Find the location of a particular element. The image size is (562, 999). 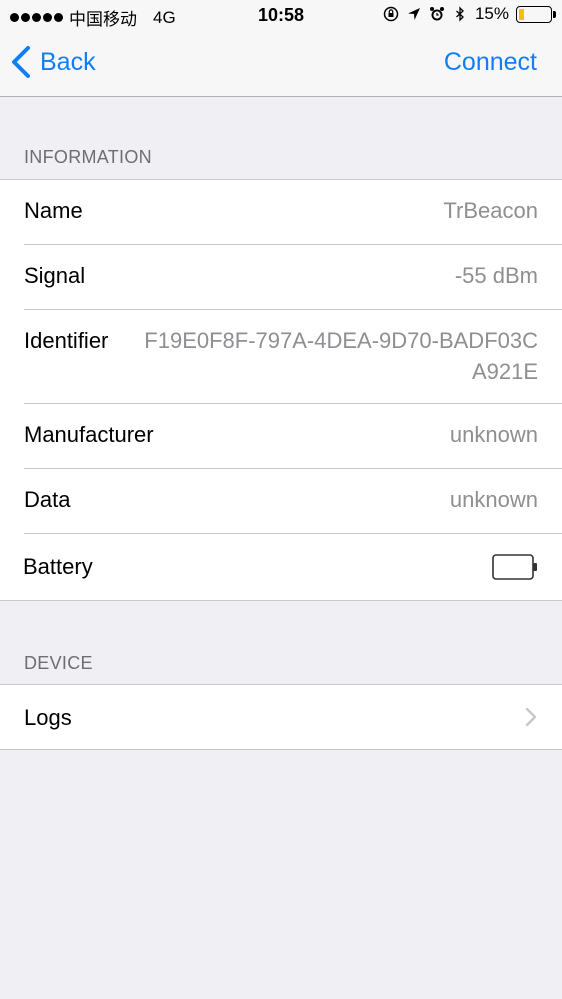

alarm-icon is located at coordinates (436, 14).